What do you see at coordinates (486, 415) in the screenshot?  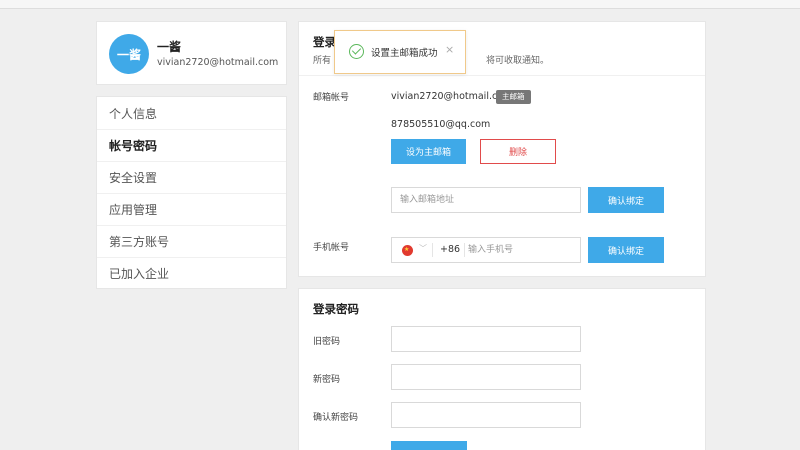 I see `confirm-password-input` at bounding box center [486, 415].